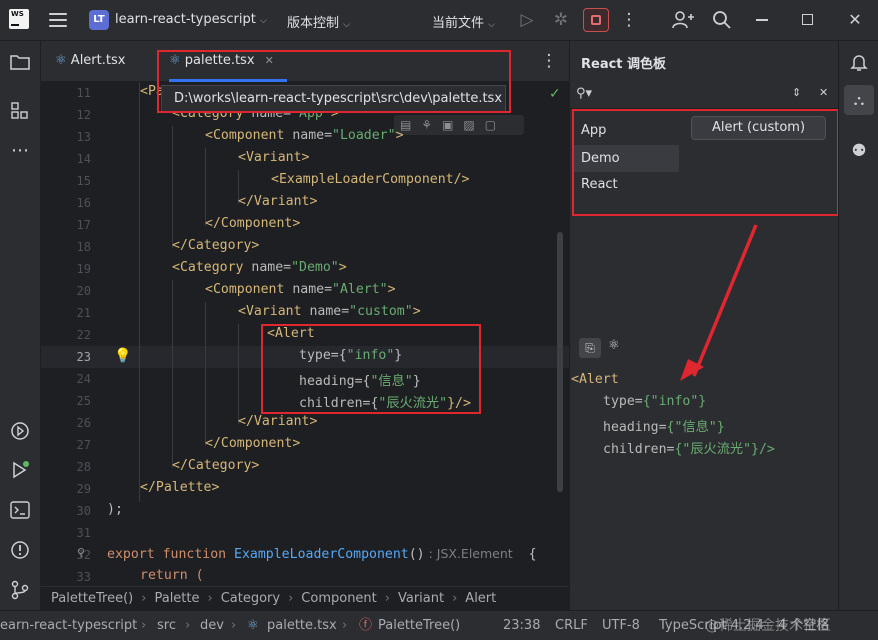  Describe the element at coordinates (81, 552) in the screenshot. I see `usages-icon: ⚲` at that location.